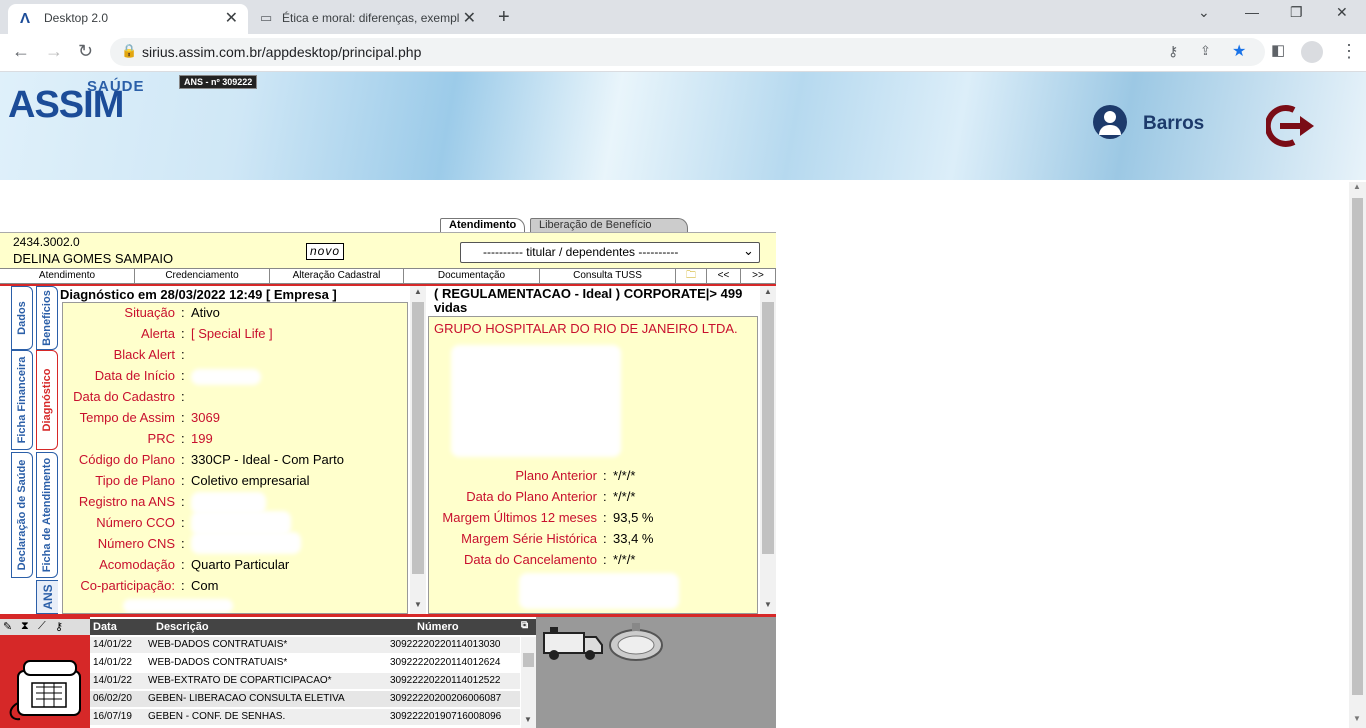 The width and height of the screenshot is (1366, 728). I want to click on field-value: 199, so click(202, 438).